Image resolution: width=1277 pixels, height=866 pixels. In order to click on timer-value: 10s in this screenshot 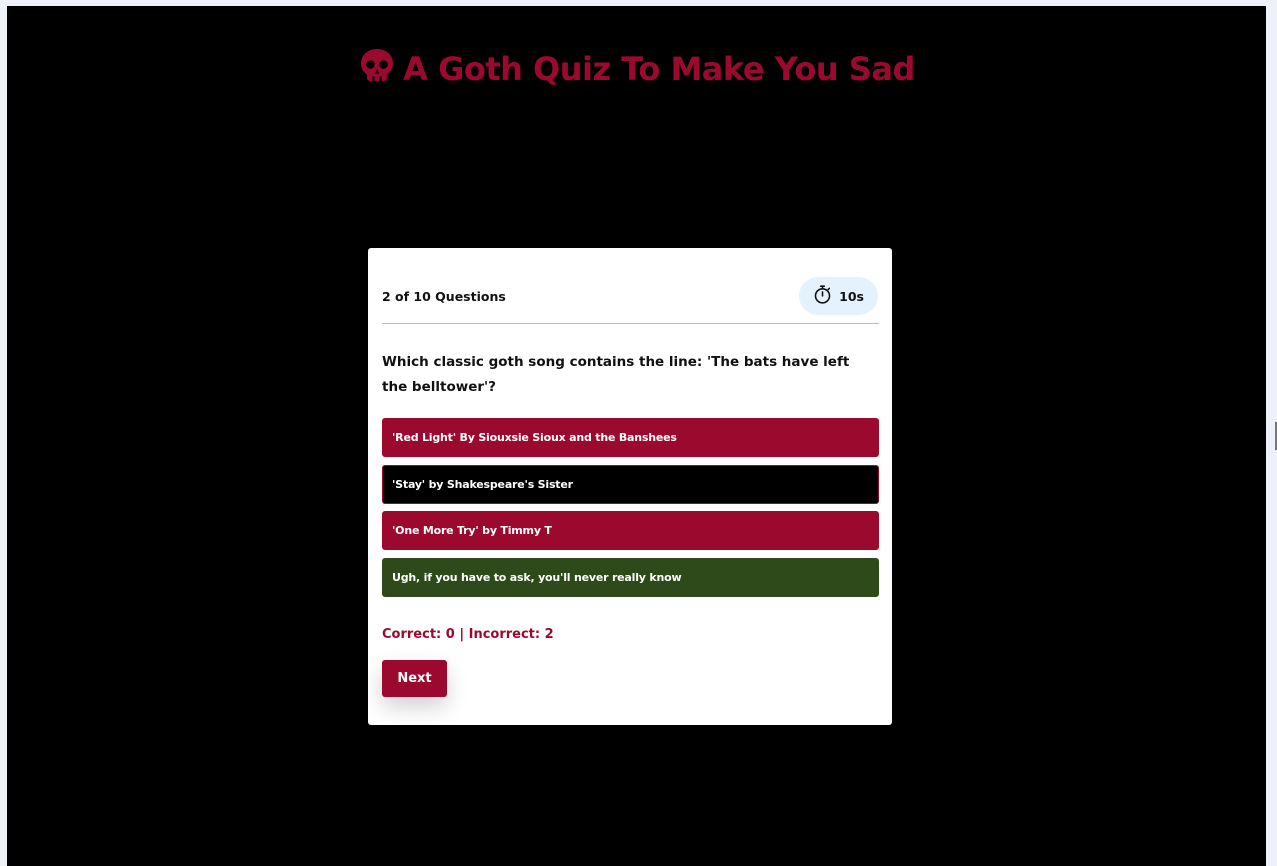, I will do `click(851, 296)`.